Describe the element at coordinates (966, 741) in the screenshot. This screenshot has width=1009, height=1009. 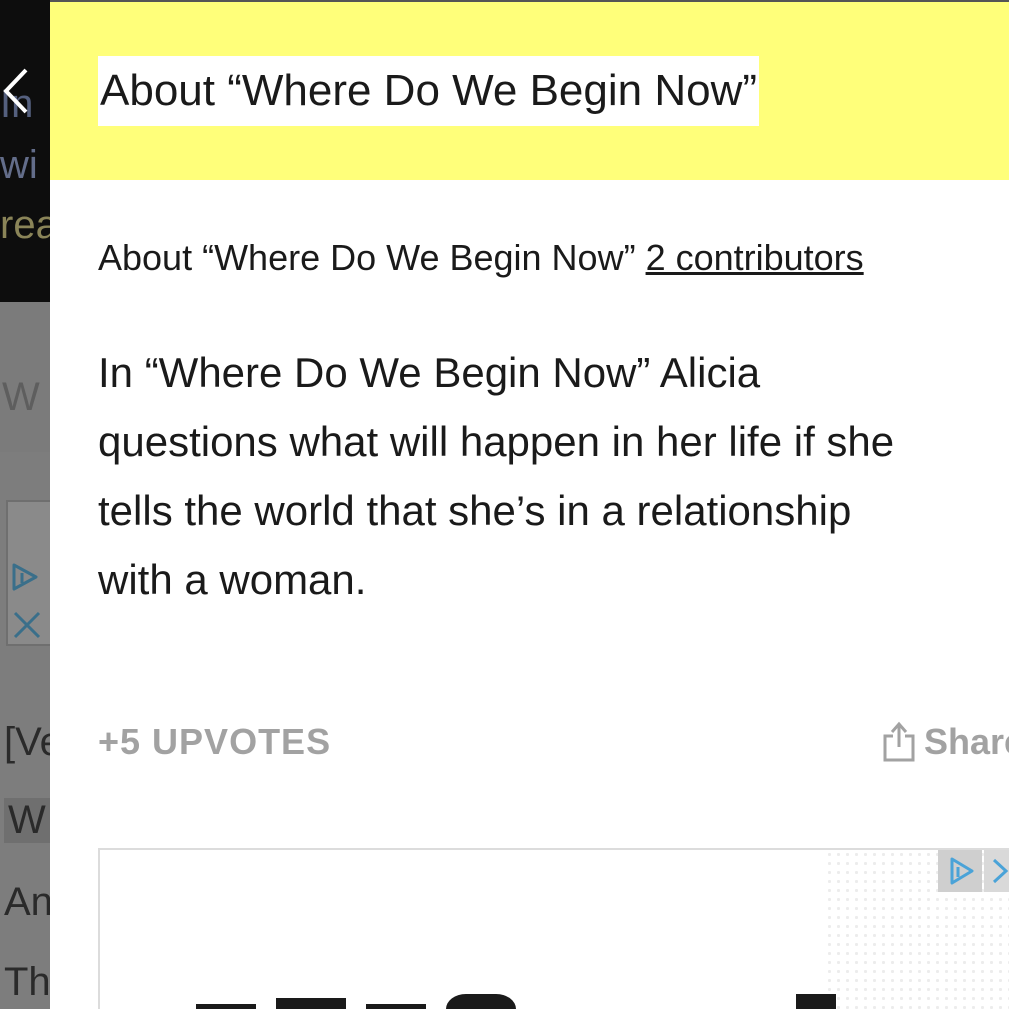
I see `share-label: Share` at that location.